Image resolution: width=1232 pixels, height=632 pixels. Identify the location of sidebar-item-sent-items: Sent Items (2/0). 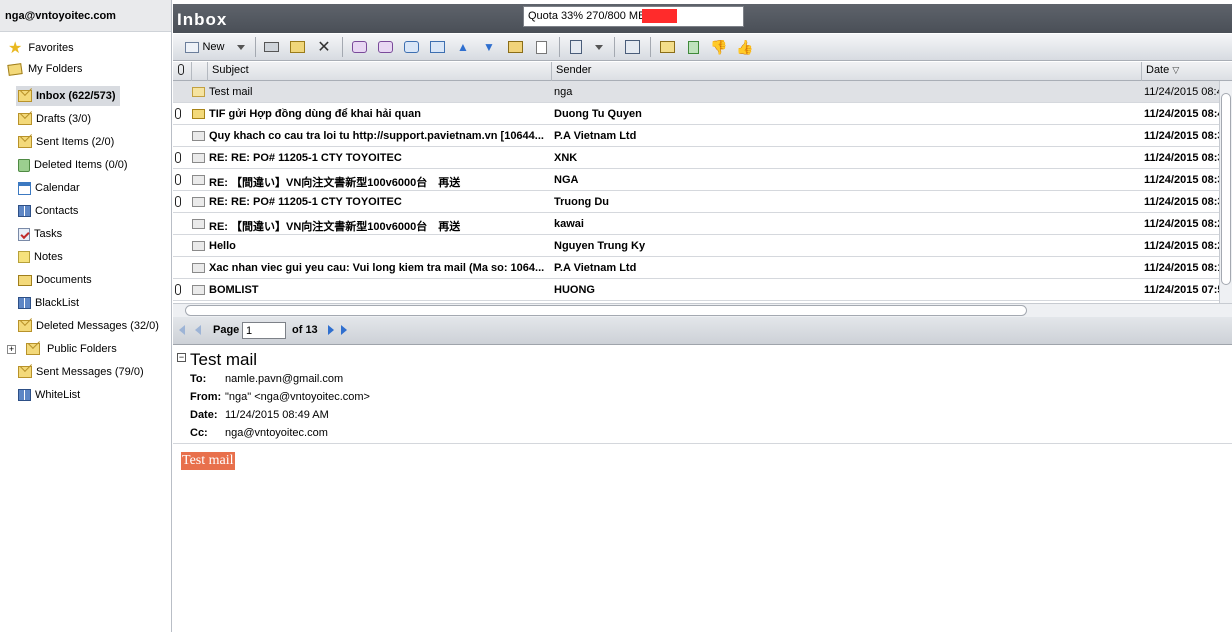
(68, 142).